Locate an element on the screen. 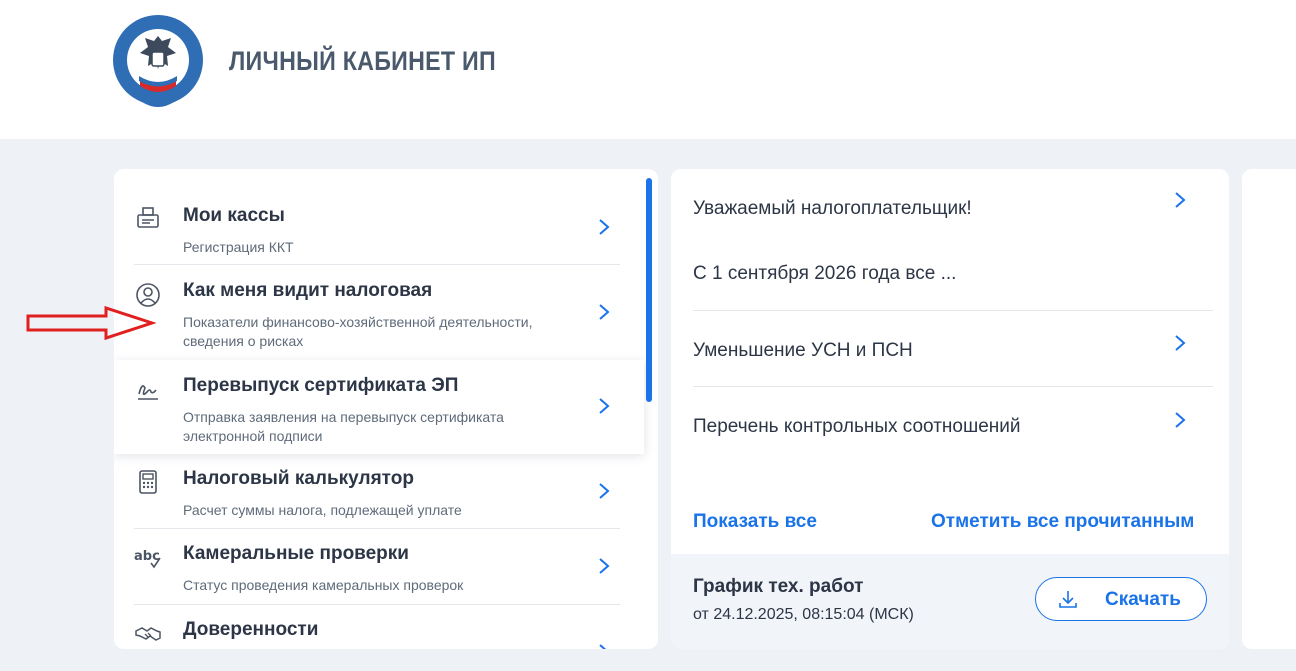 This screenshot has height=671, width=1296. download-button: Скачать is located at coordinates (1121, 599).